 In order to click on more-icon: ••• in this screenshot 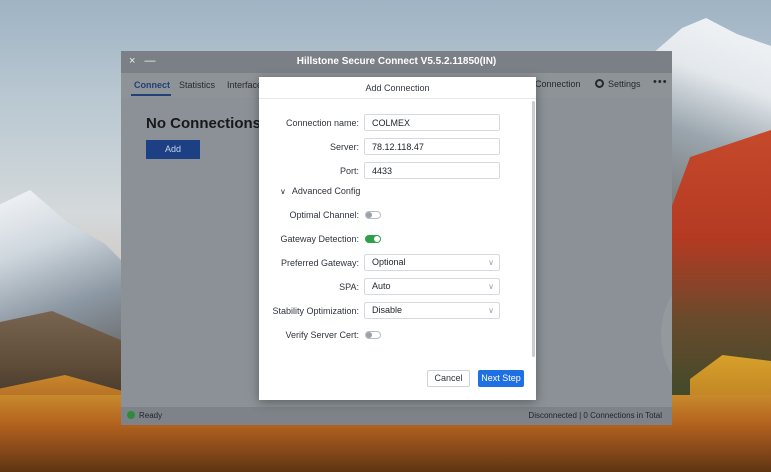, I will do `click(660, 82)`.